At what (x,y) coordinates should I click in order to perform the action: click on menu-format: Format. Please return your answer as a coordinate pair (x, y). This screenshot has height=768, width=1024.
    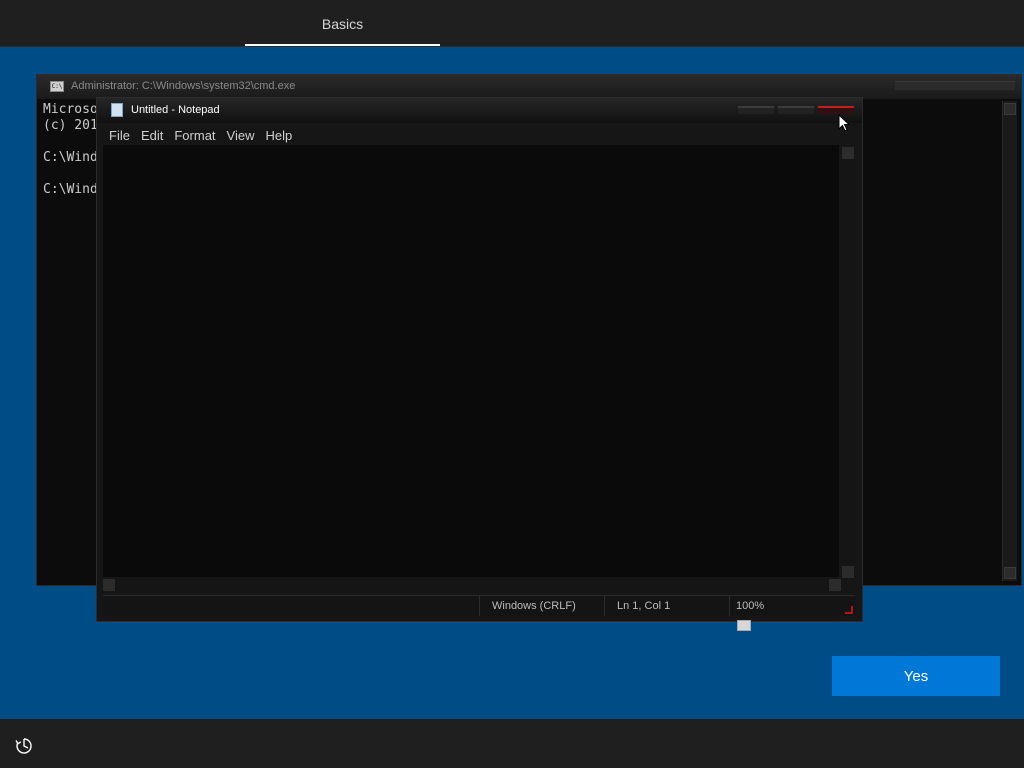
    Looking at the image, I should click on (194, 135).